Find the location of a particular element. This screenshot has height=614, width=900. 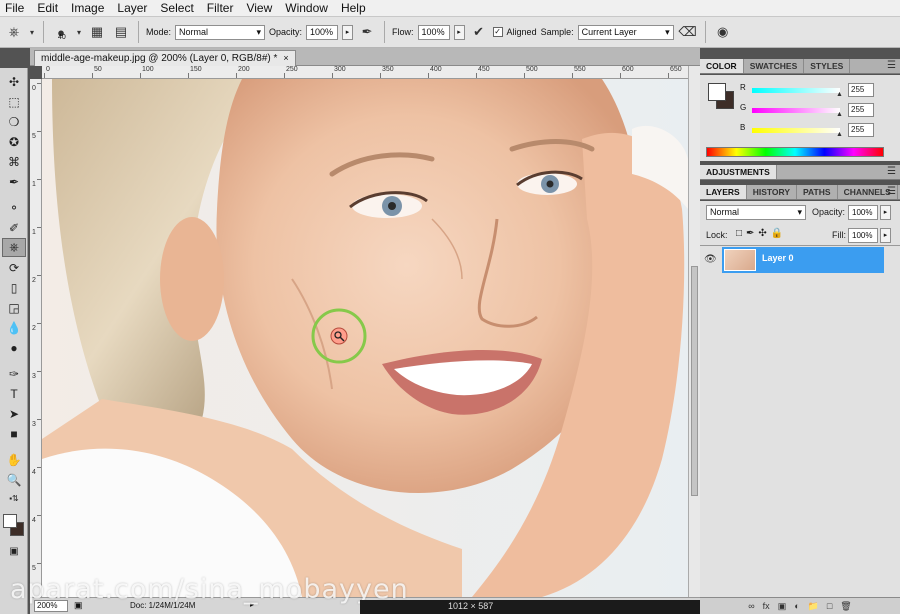

lock-options-icon: □✒✣🔒 is located at coordinates (761, 233).